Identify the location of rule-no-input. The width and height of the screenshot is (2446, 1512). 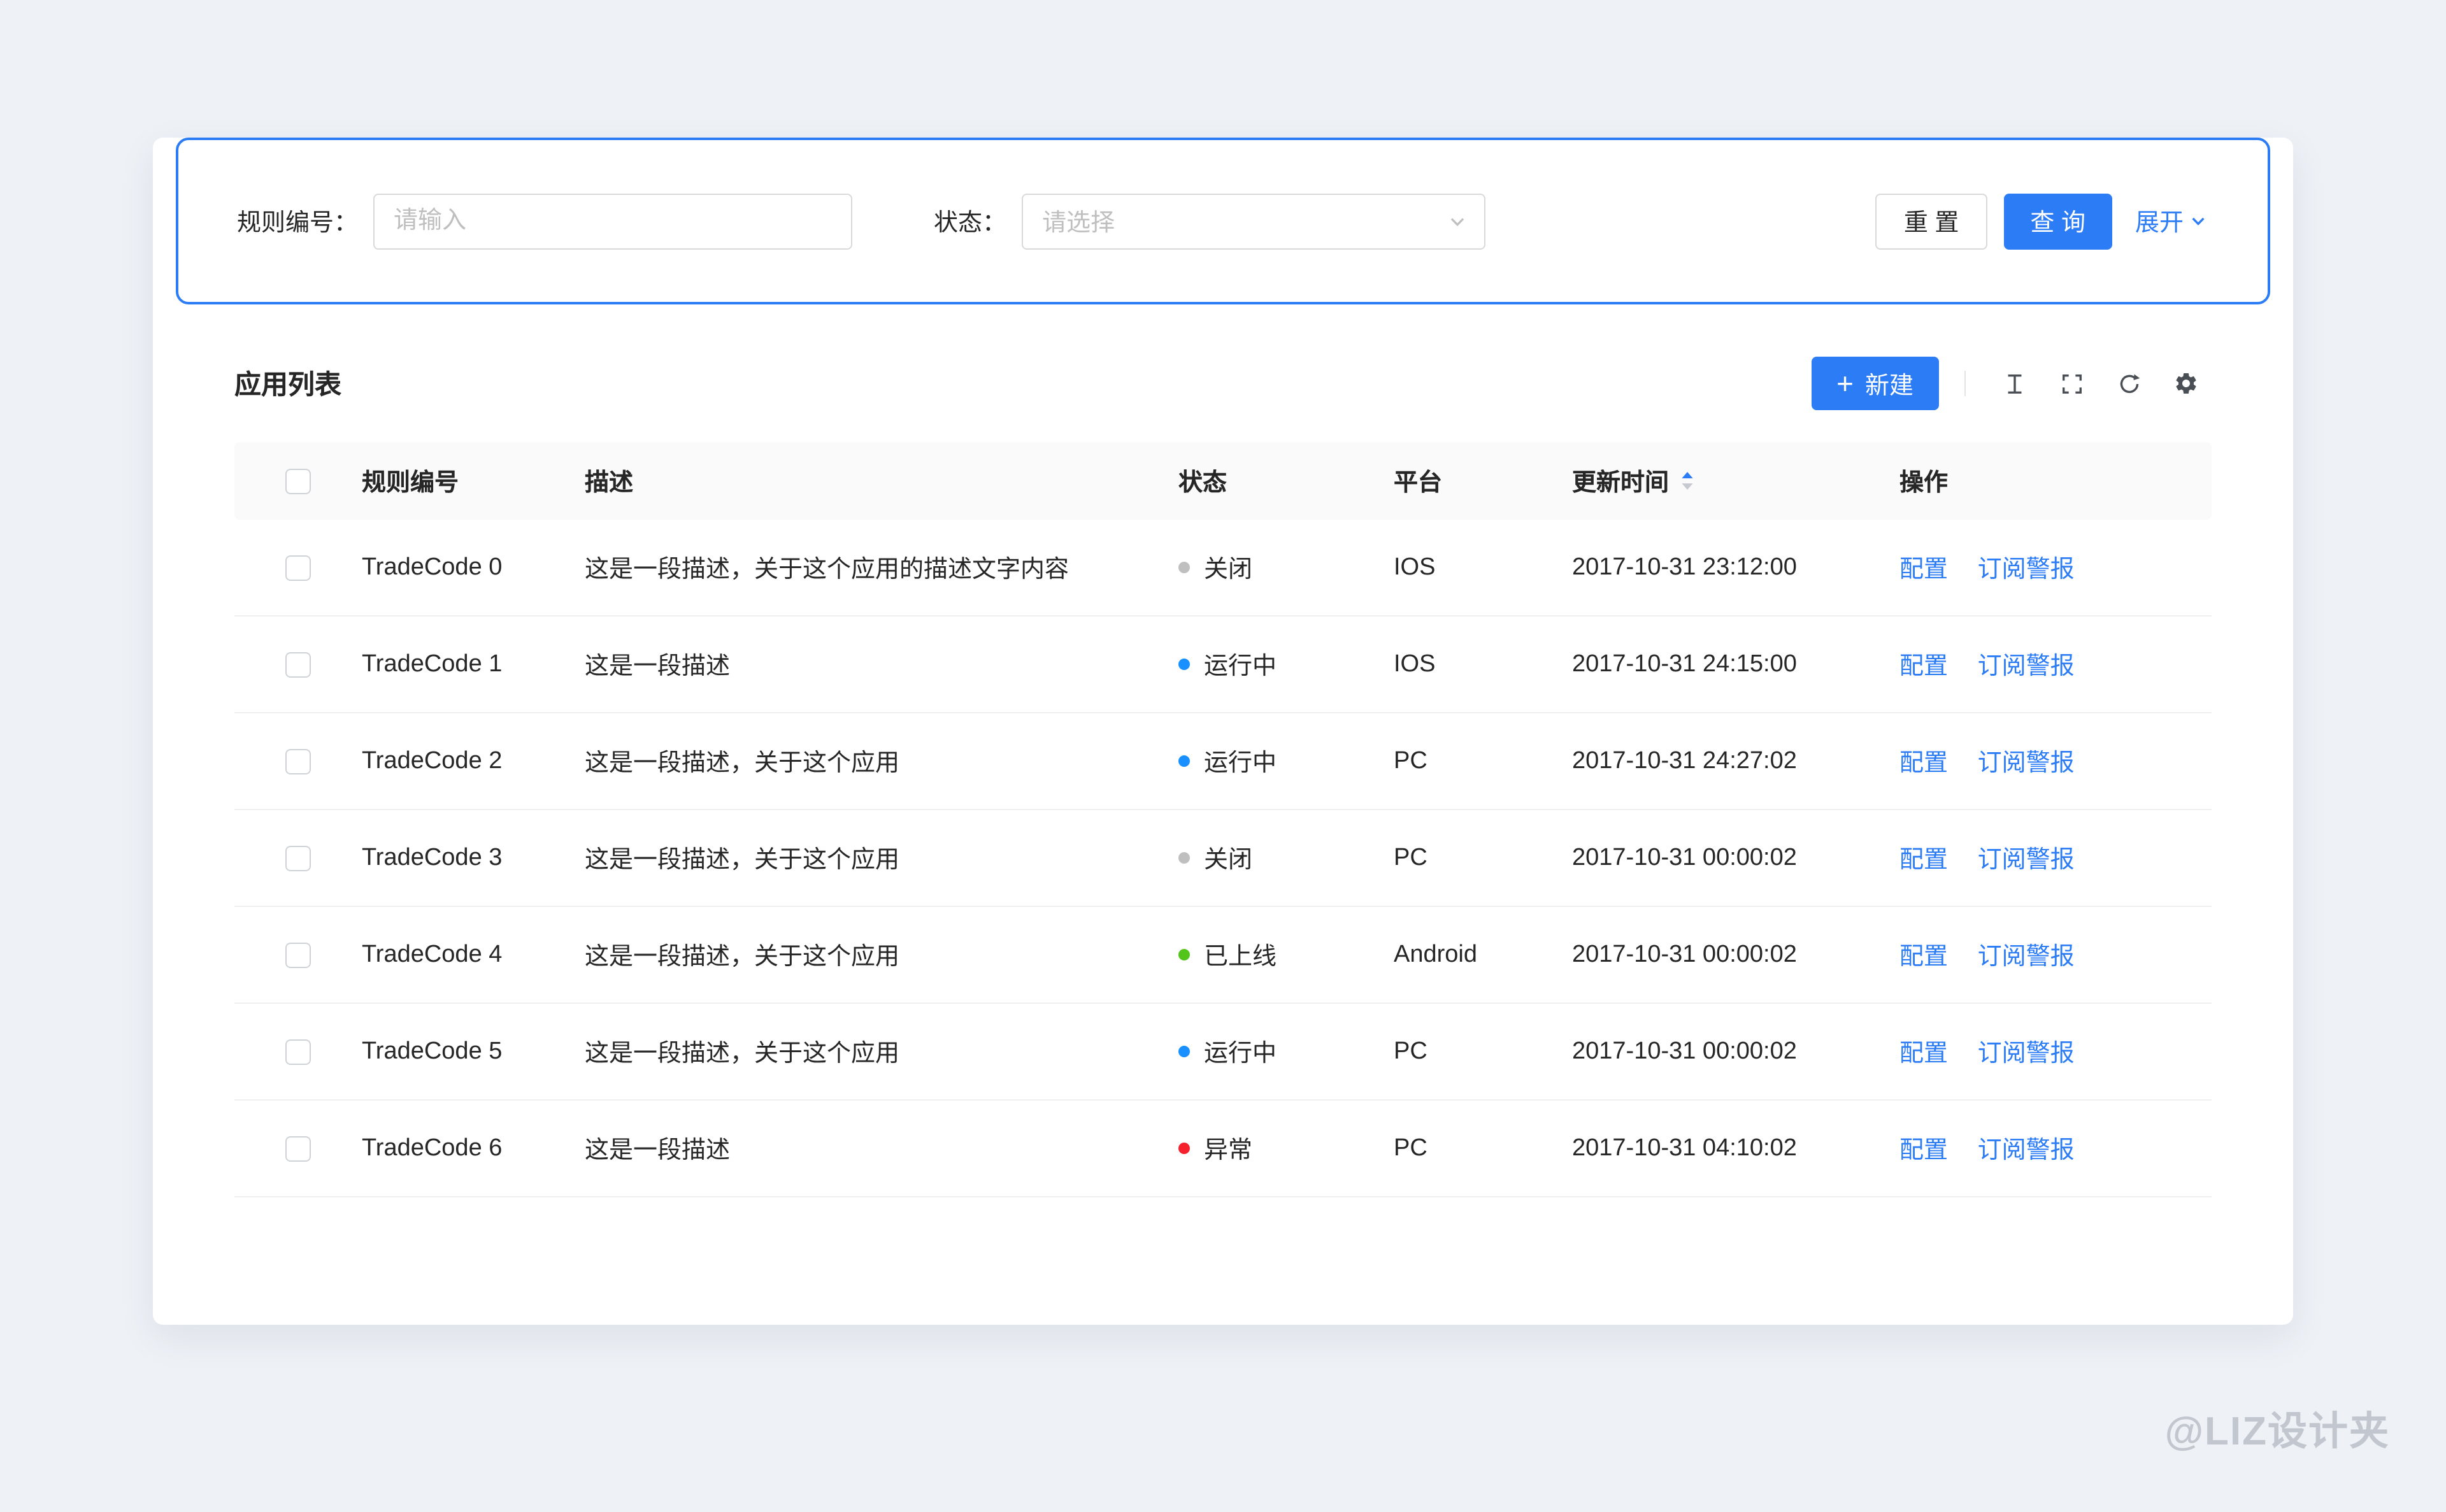
(613, 221).